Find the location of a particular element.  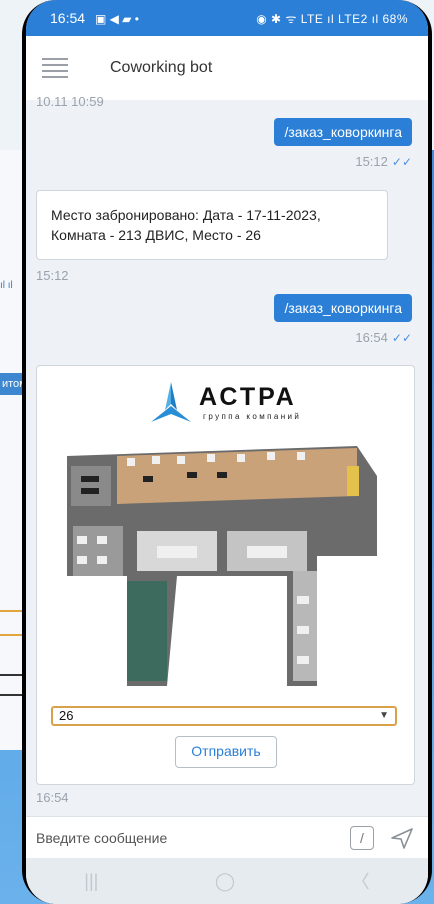

message-time: 15:12 is located at coordinates (371, 161).